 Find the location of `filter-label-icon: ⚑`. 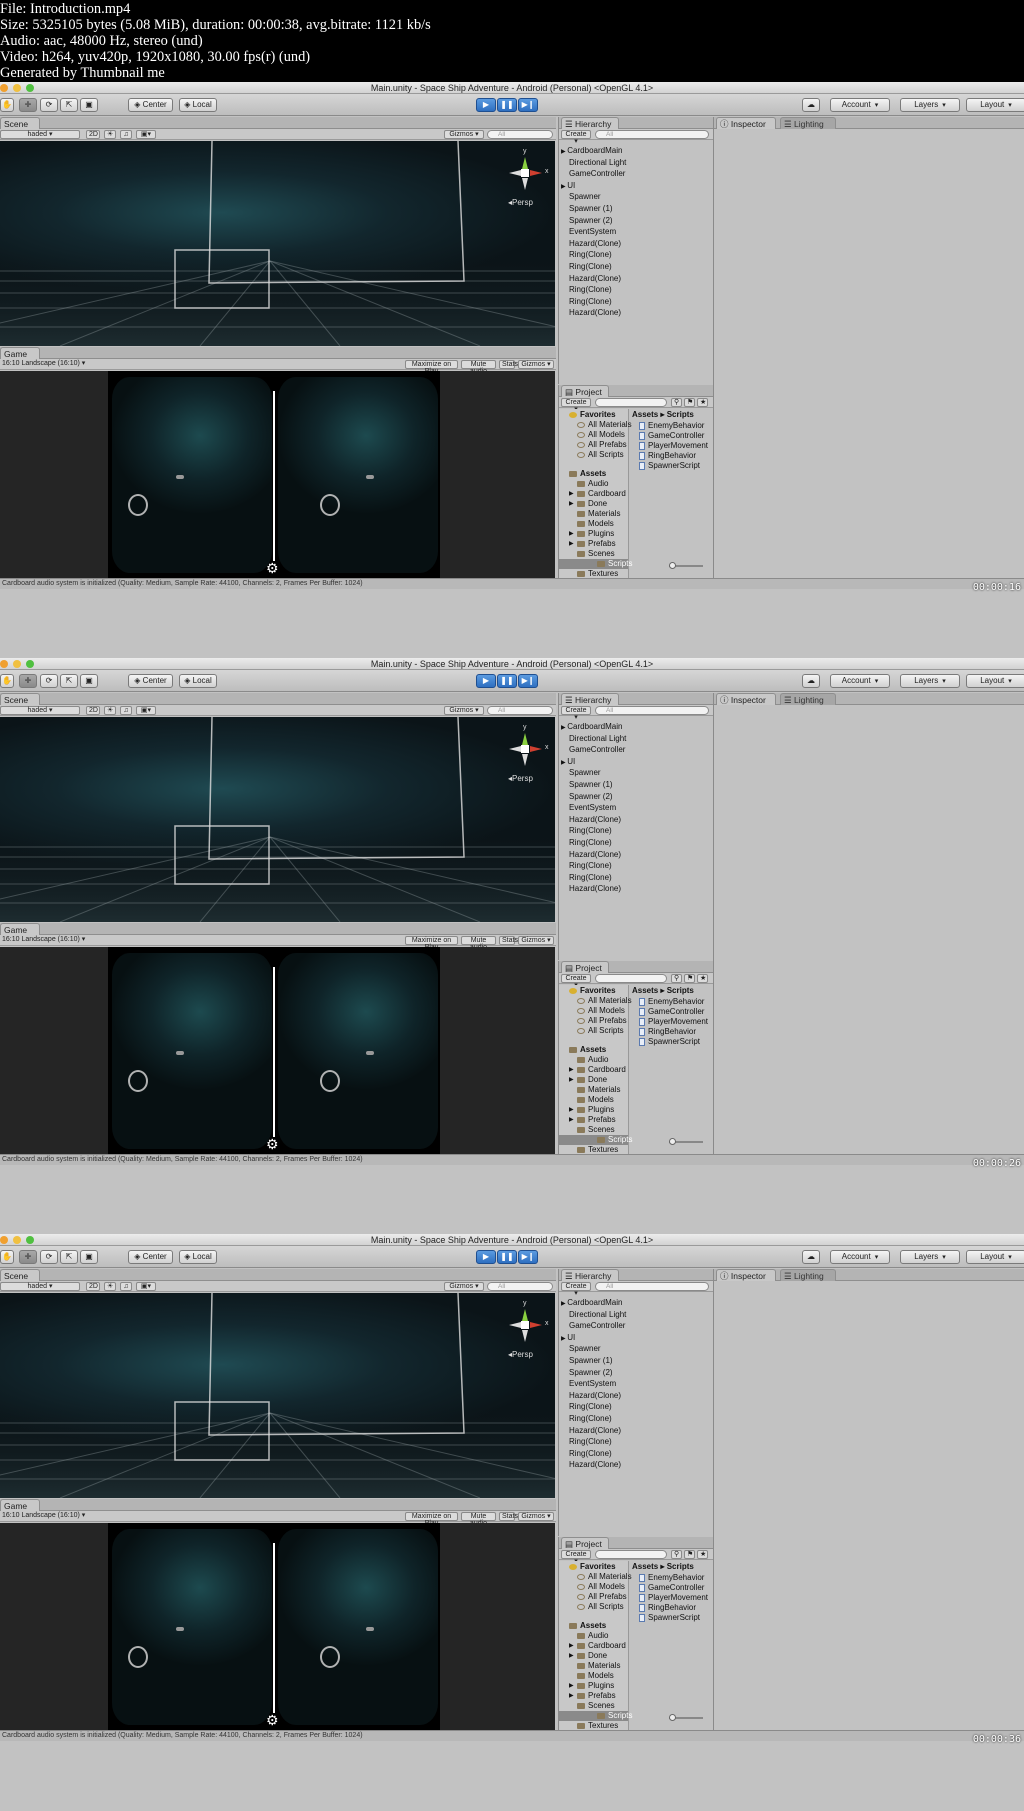

filter-label-icon: ⚑ is located at coordinates (689, 978).